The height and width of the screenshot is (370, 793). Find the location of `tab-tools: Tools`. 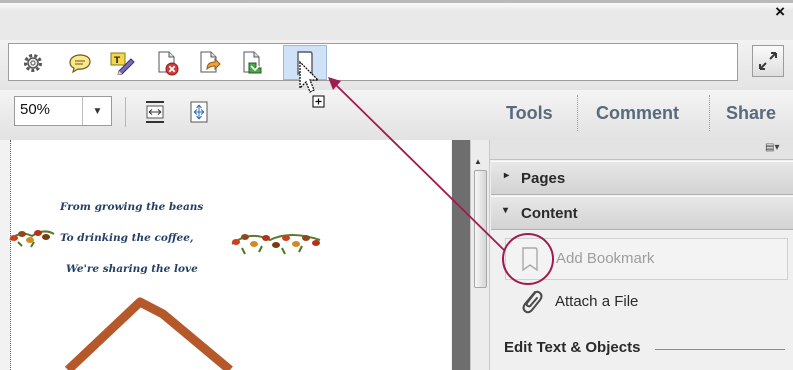

tab-tools: Tools is located at coordinates (529, 113).